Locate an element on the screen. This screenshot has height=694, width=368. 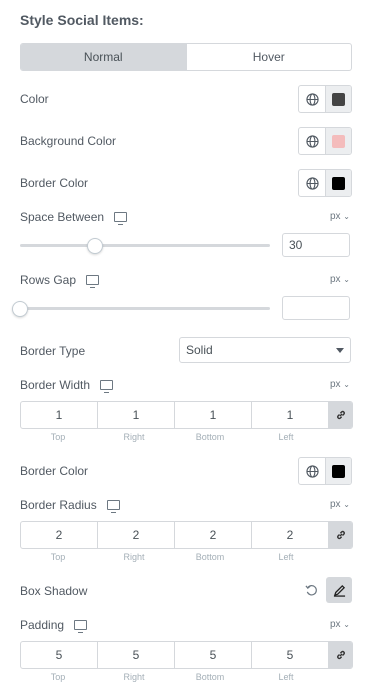
border-radius-label: Border Radius is located at coordinates (70, 505).